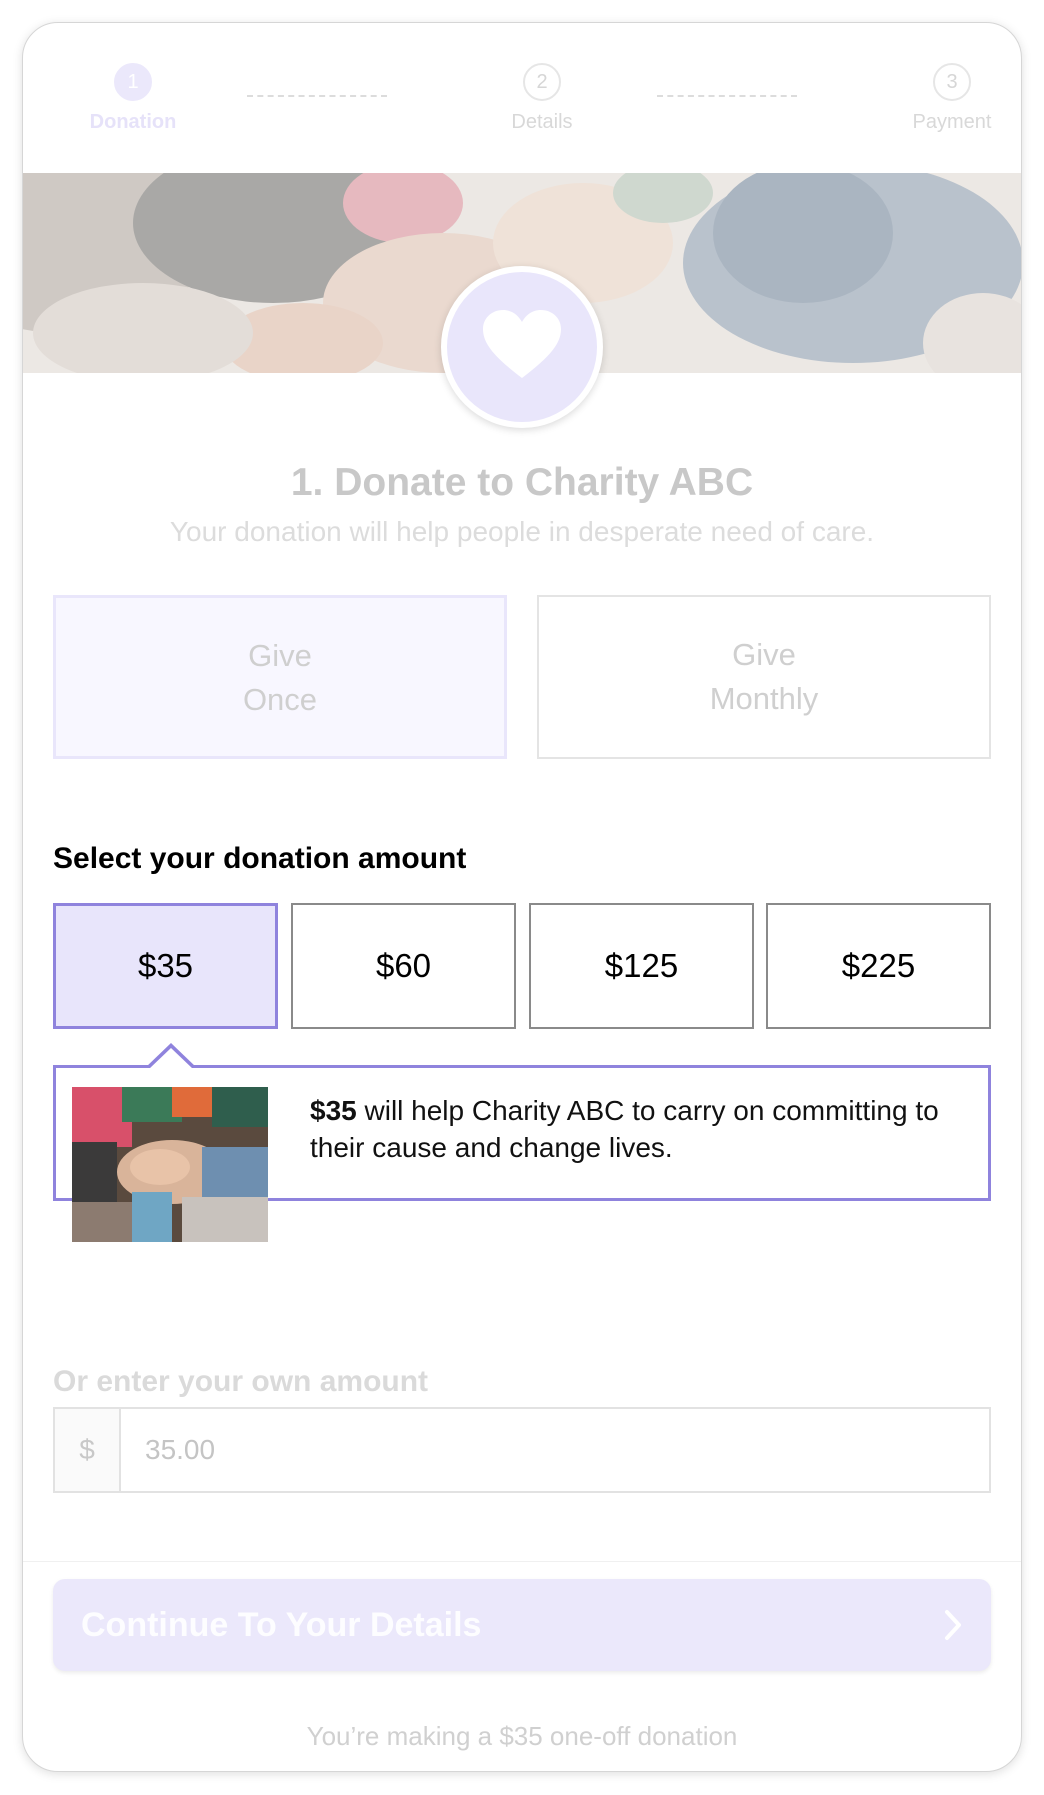 This screenshot has height=1795, width=1044. What do you see at coordinates (241, 1381) in the screenshot?
I see `custom-amount-label: Or enter your own amount` at bounding box center [241, 1381].